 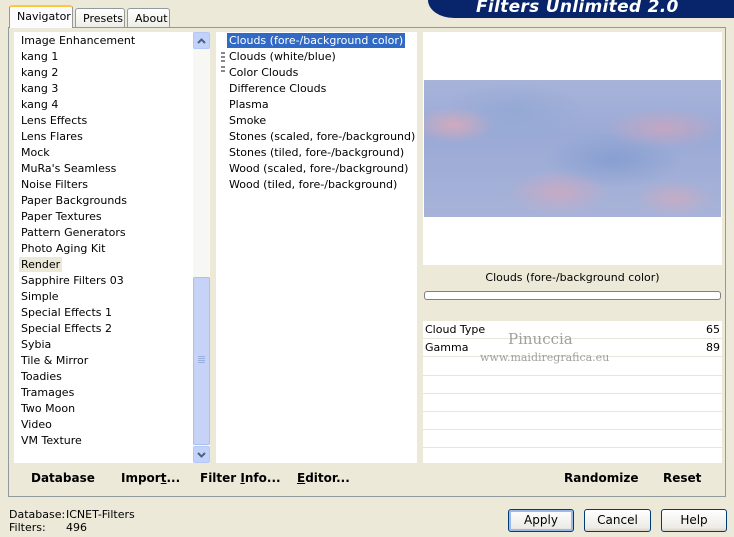 What do you see at coordinates (581, 9) in the screenshot?
I see `app-title-banner: Filters Unlimited 2.0` at bounding box center [581, 9].